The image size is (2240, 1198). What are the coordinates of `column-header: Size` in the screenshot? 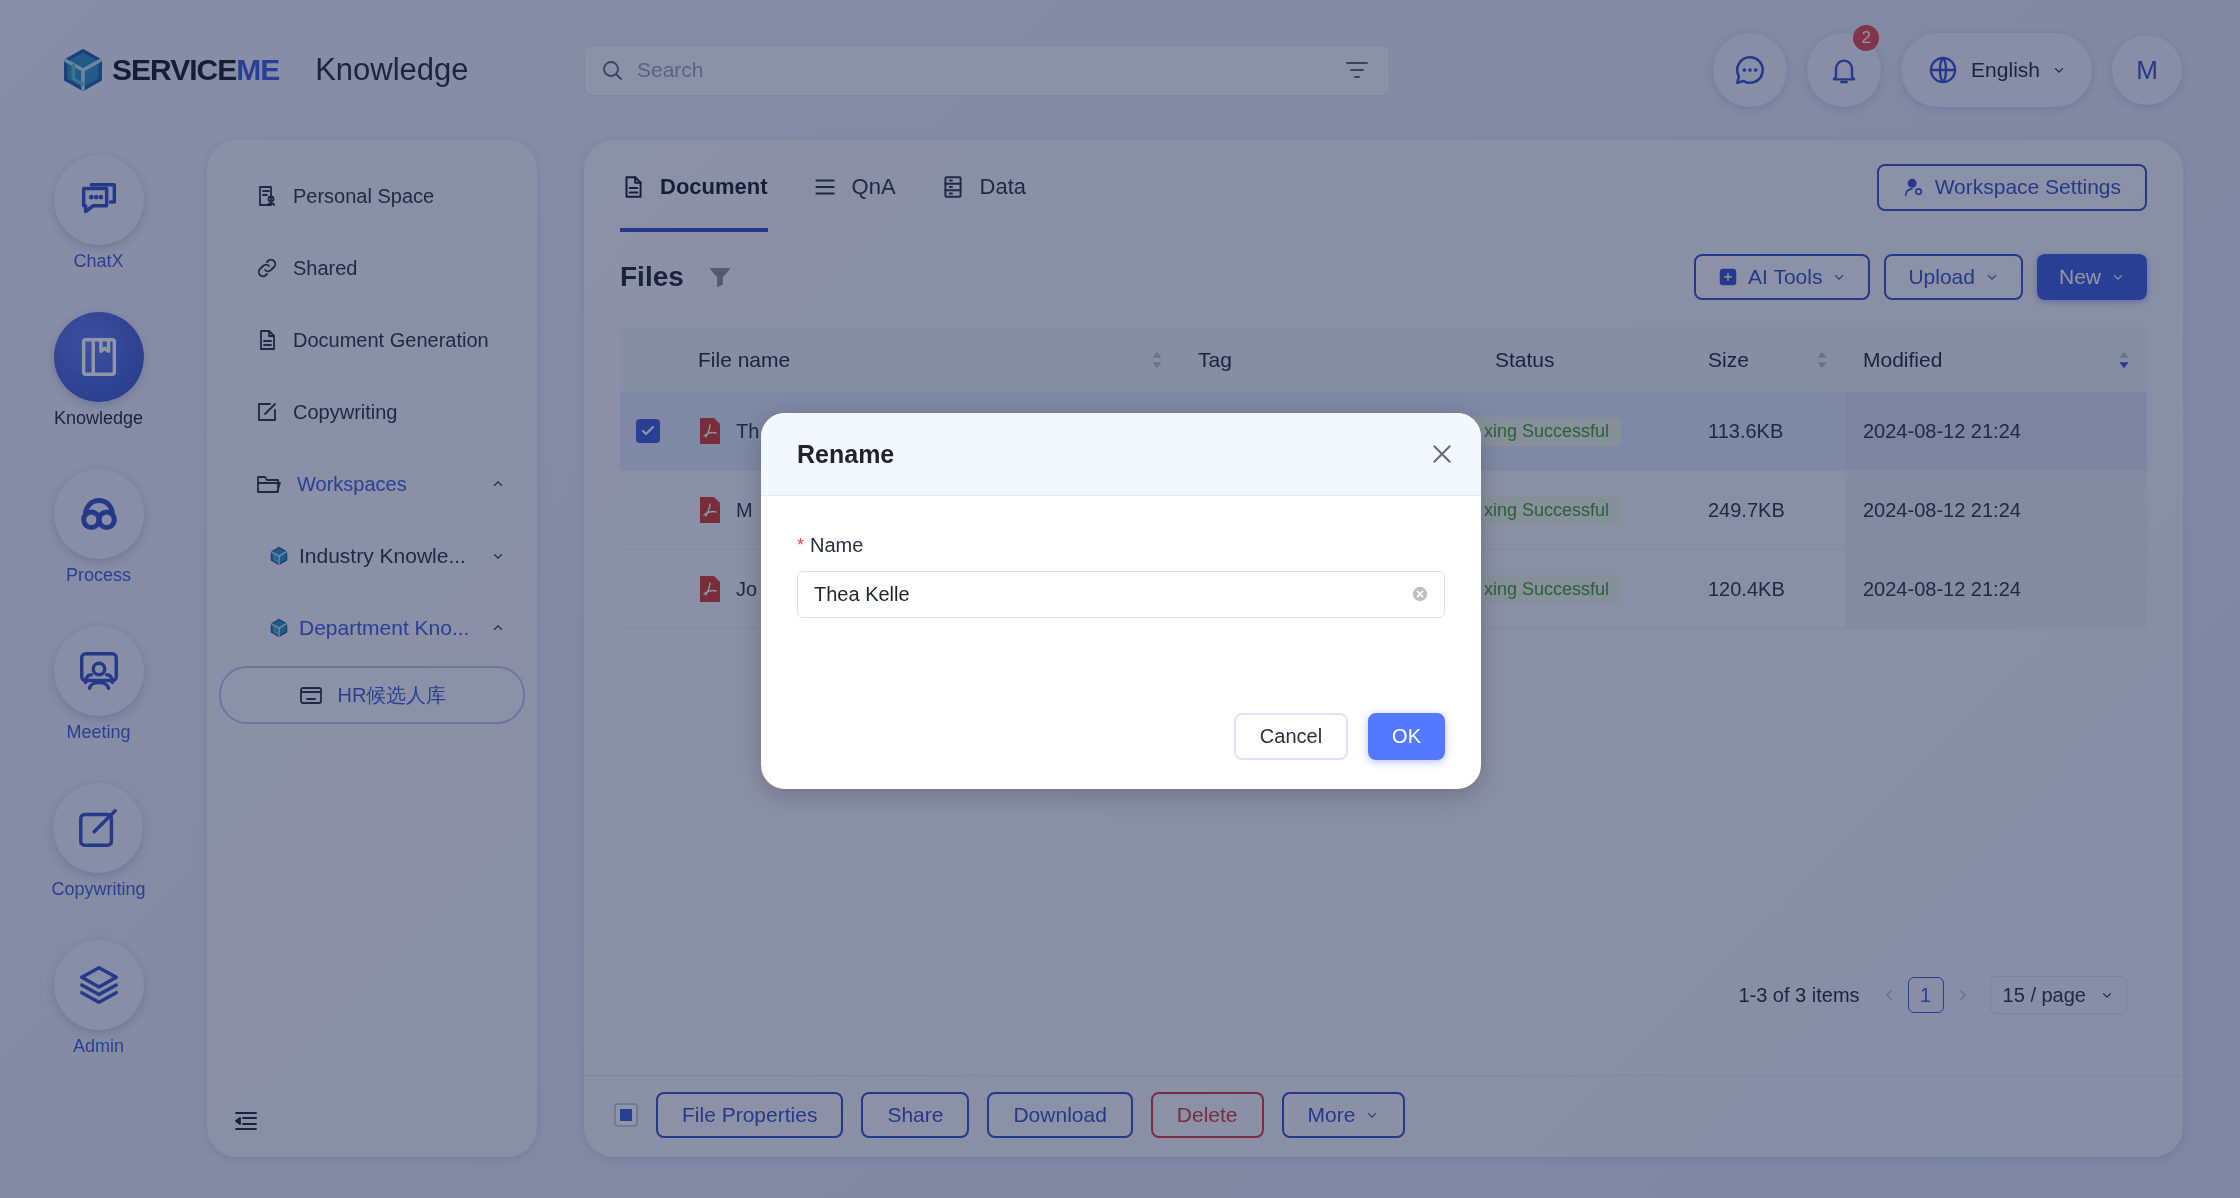 It's located at (1728, 359).